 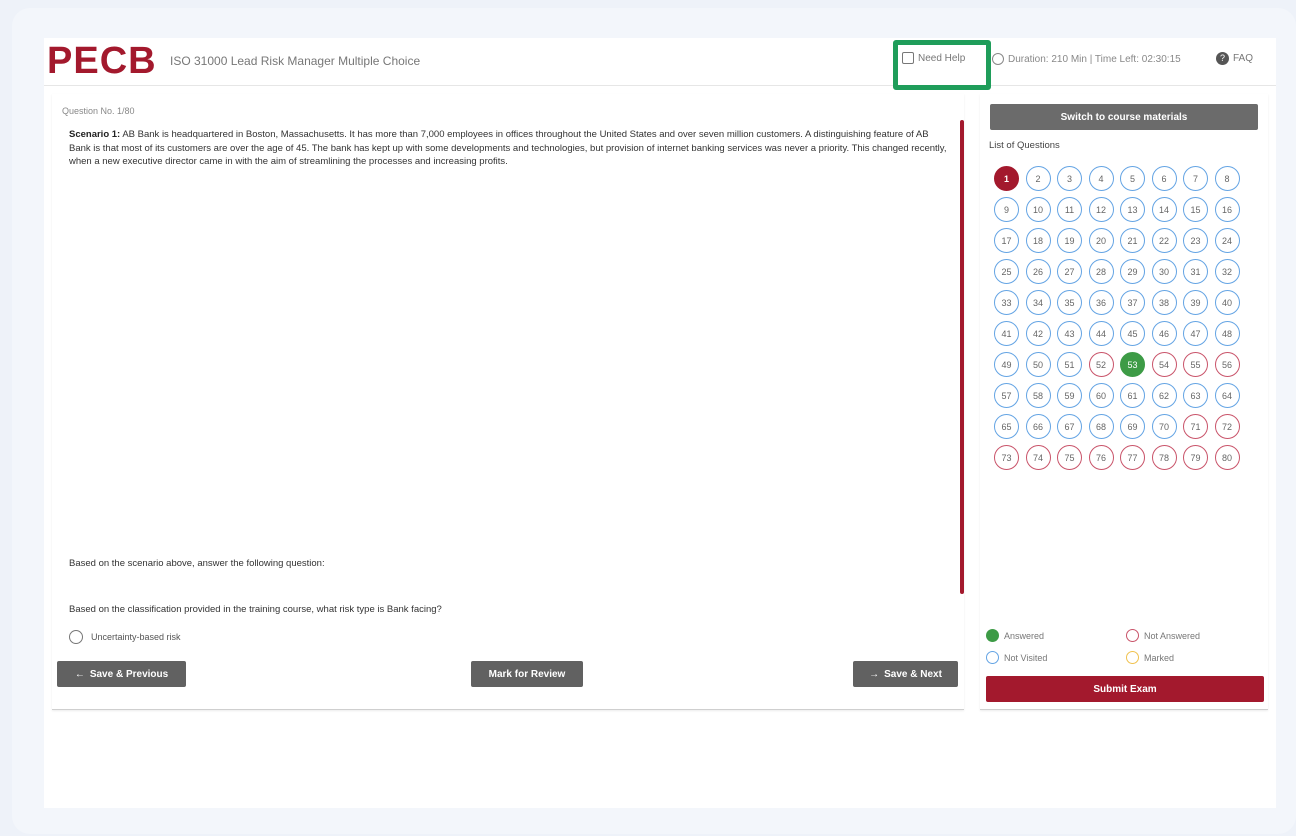 What do you see at coordinates (1069, 426) in the screenshot?
I see `question-button-67: 67` at bounding box center [1069, 426].